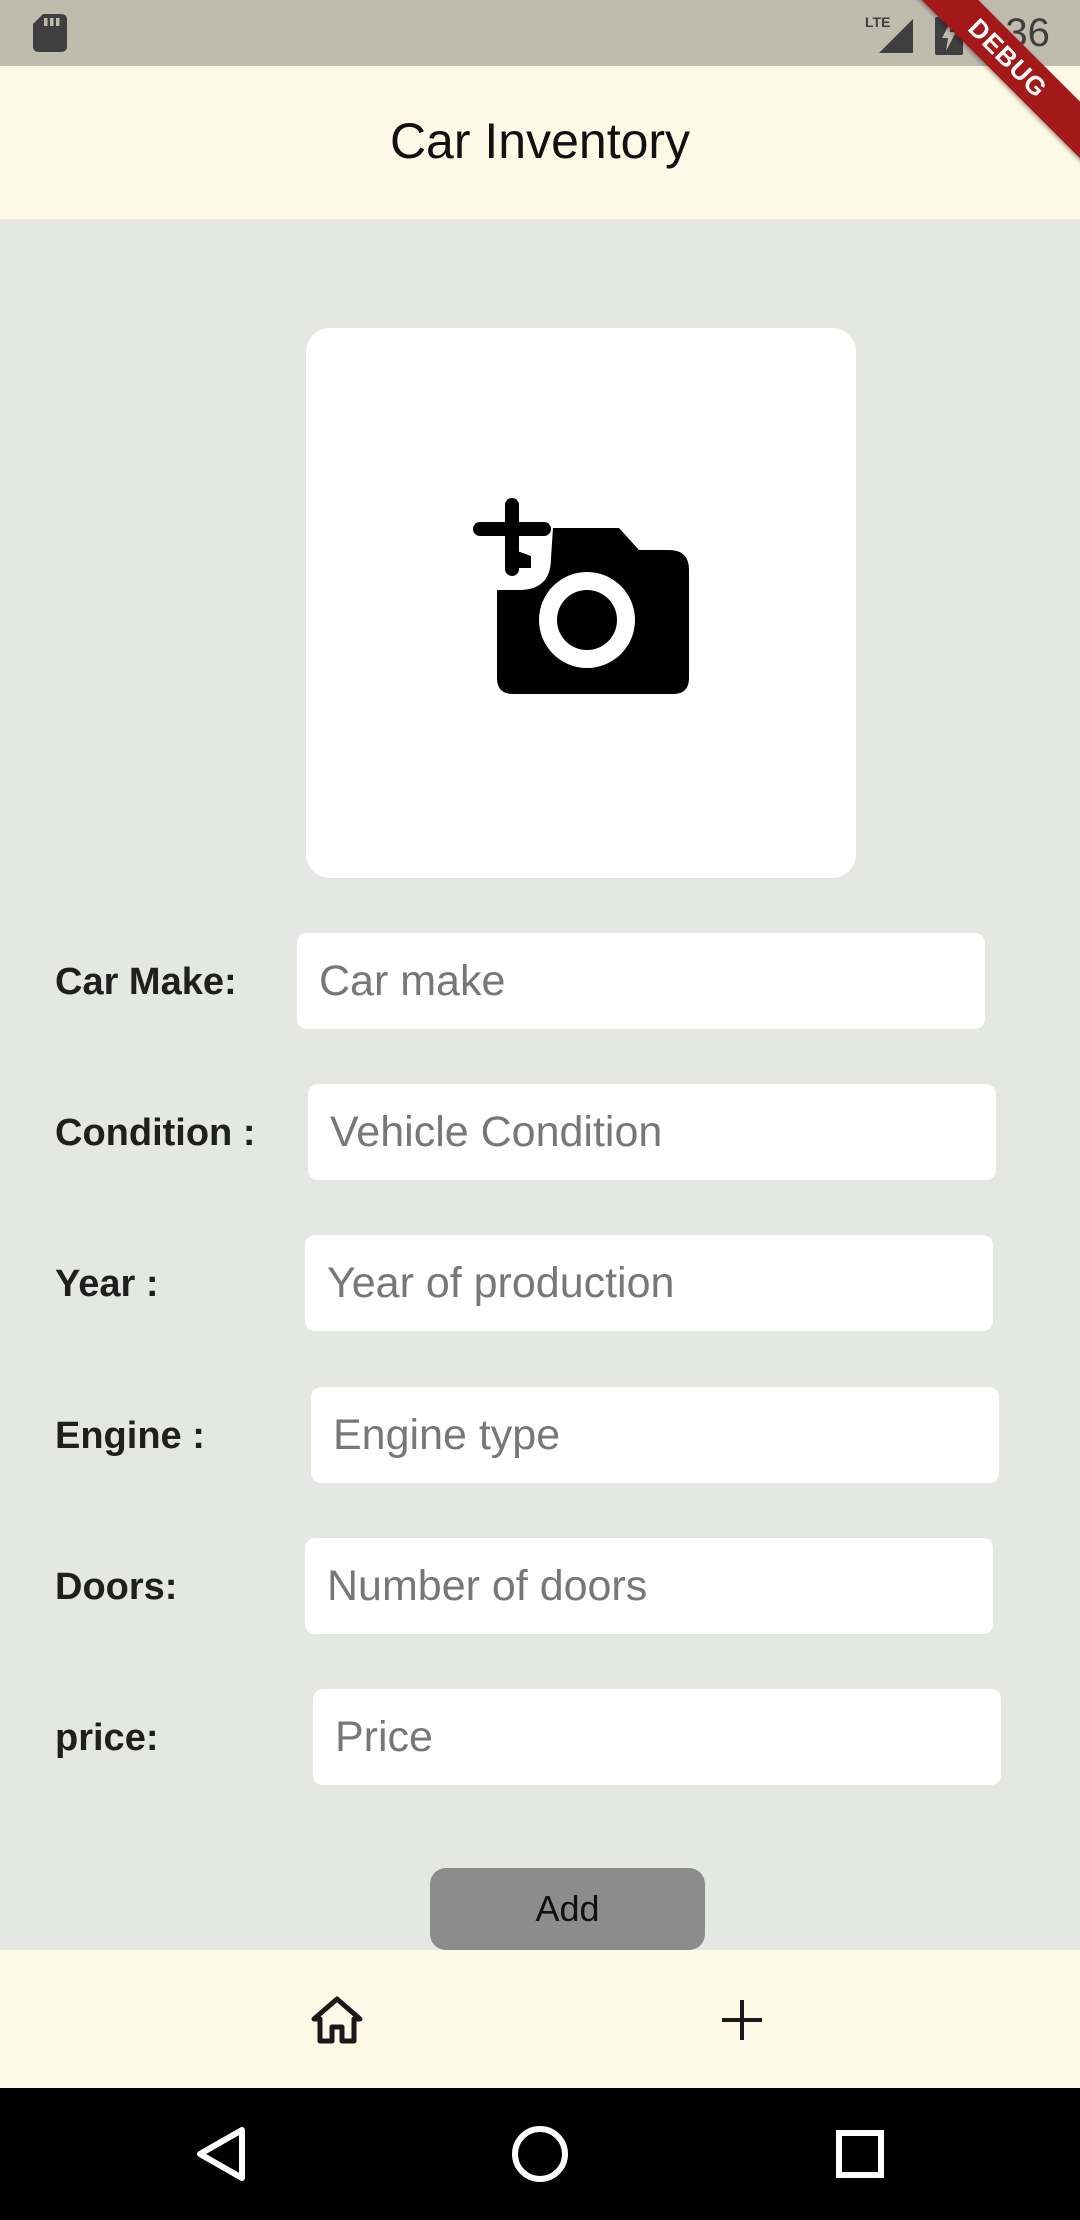  I want to click on system-nav-bar, so click(540, 2154).